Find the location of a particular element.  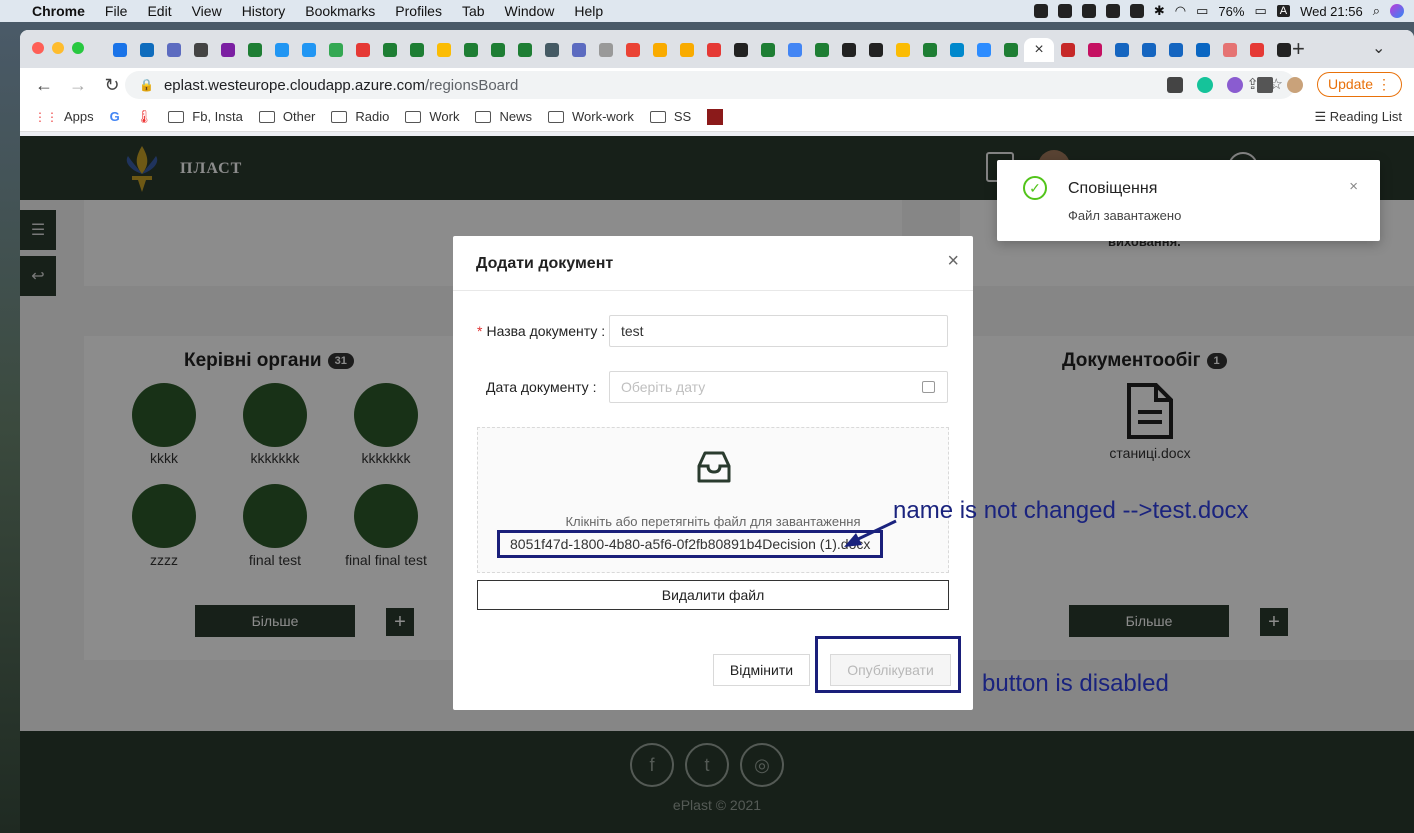

airplay-icon: ▭ is located at coordinates (1202, 11).